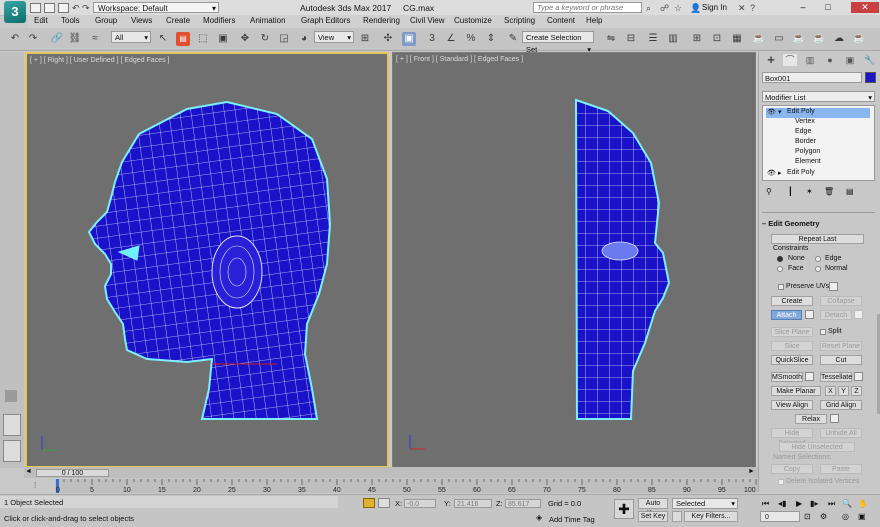 The height and width of the screenshot is (527, 880). What do you see at coordinates (572, 519) in the screenshot?
I see `add-time-tag: Add Time Tag` at bounding box center [572, 519].